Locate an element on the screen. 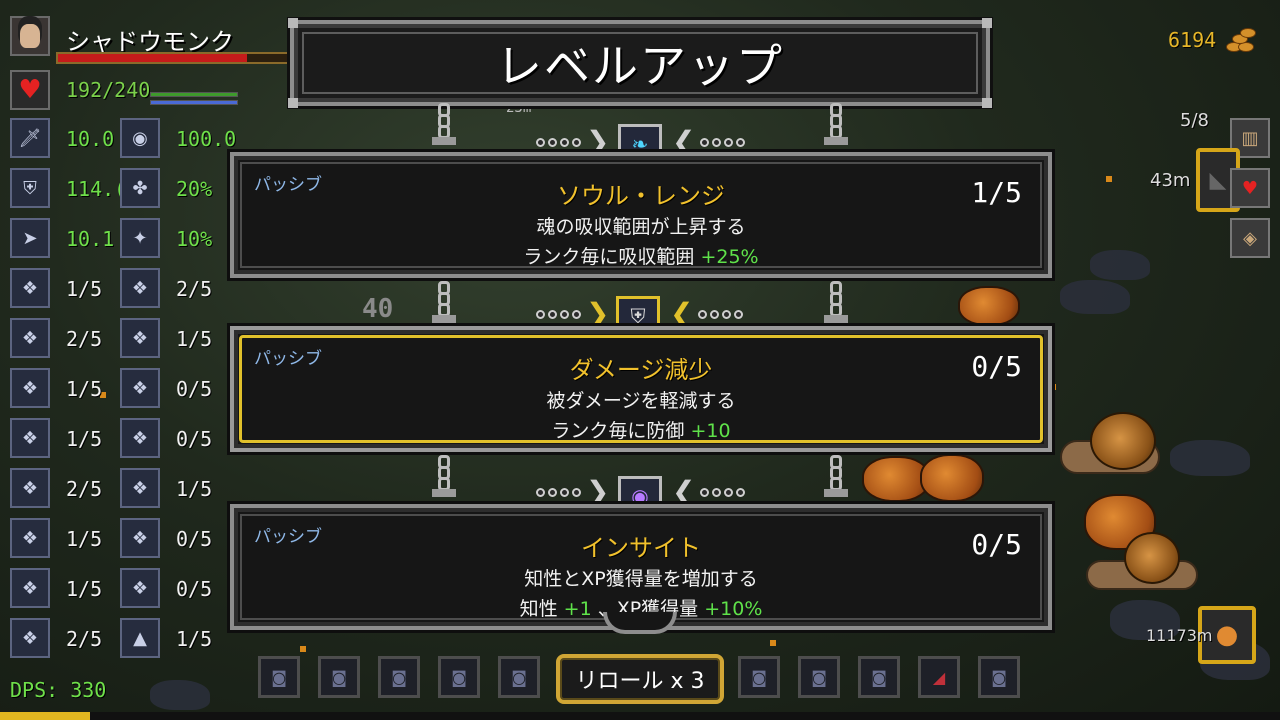  clover-icon: ✤ is located at coordinates (140, 188).